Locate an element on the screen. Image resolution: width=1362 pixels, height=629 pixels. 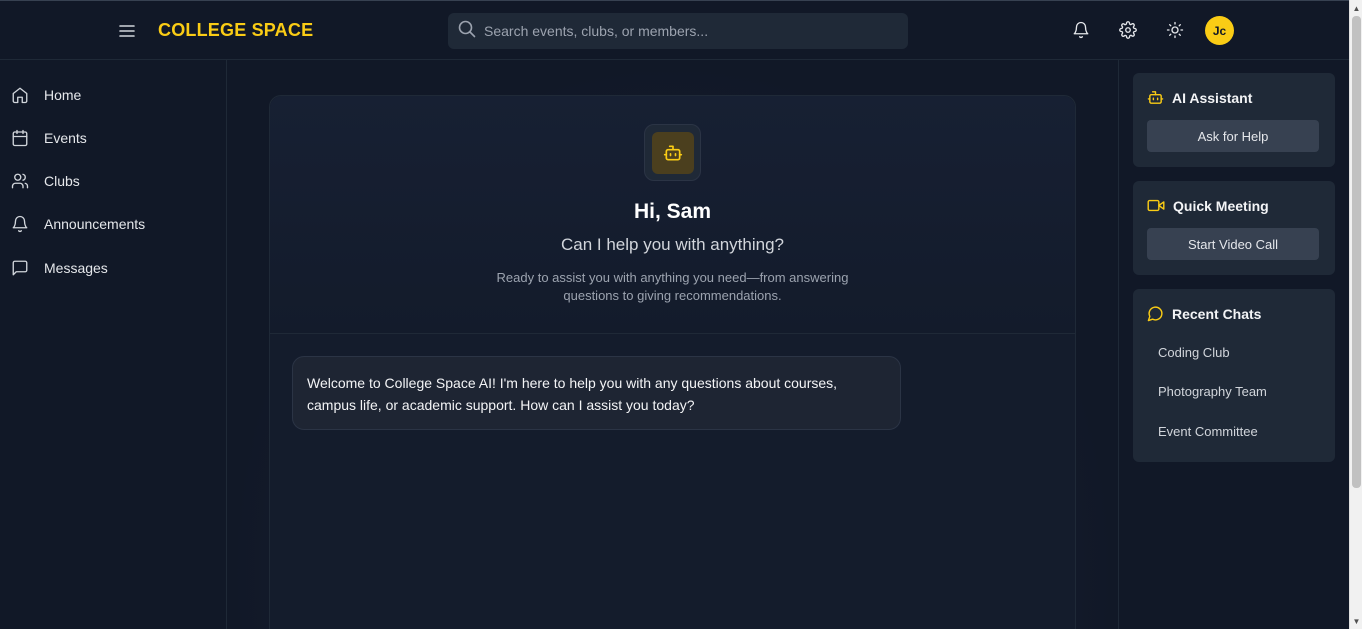
theme-sun-icon is located at coordinates (1175, 30).